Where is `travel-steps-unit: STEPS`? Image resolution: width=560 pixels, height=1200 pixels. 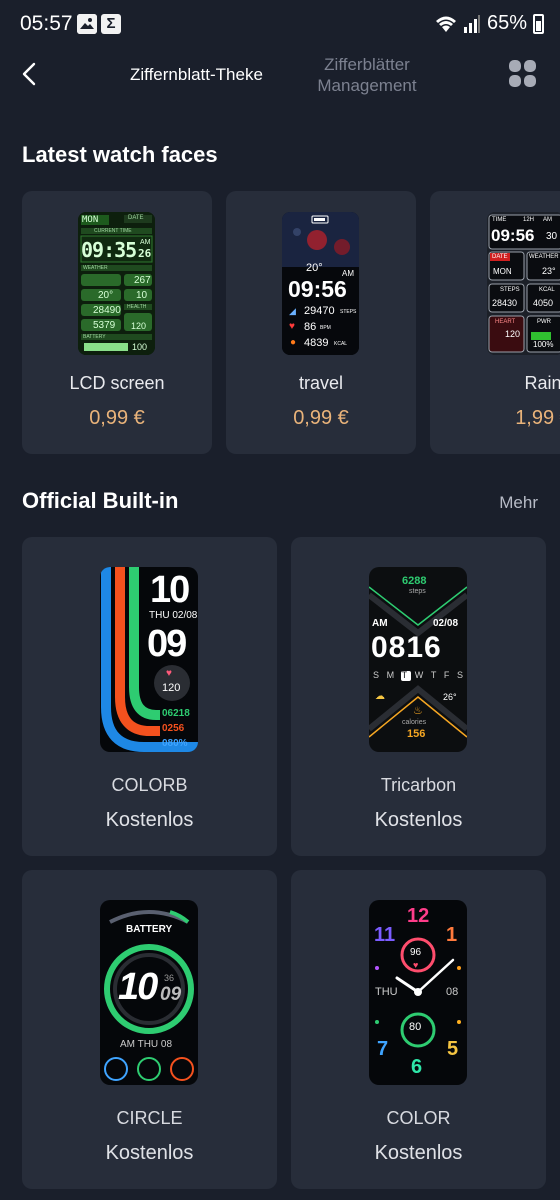
travel-steps-unit: STEPS is located at coordinates (348, 312).